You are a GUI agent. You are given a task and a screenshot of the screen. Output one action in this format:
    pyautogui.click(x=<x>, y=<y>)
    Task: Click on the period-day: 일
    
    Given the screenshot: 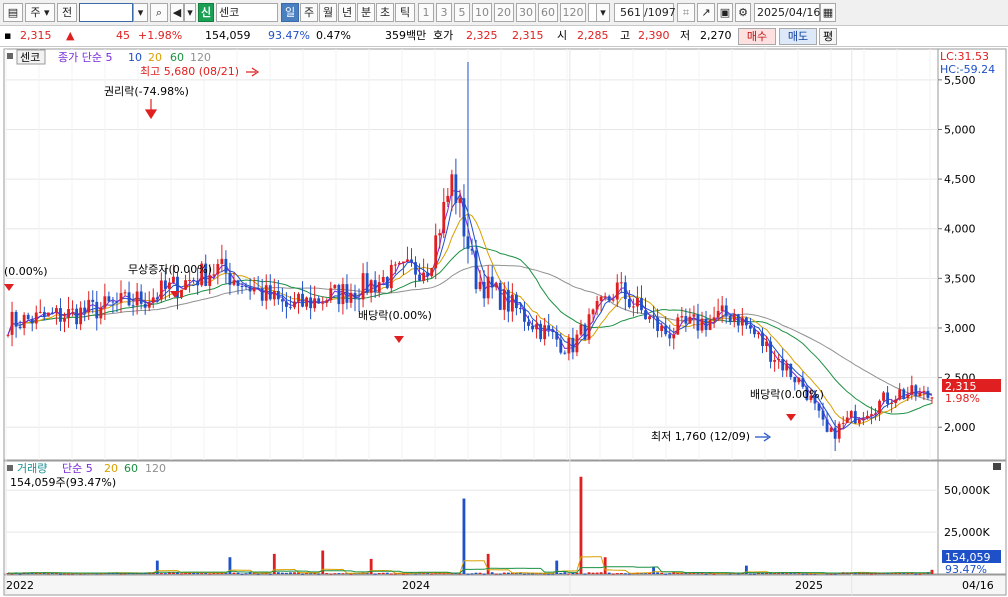 What is the action you would take?
    pyautogui.click(x=290, y=12)
    